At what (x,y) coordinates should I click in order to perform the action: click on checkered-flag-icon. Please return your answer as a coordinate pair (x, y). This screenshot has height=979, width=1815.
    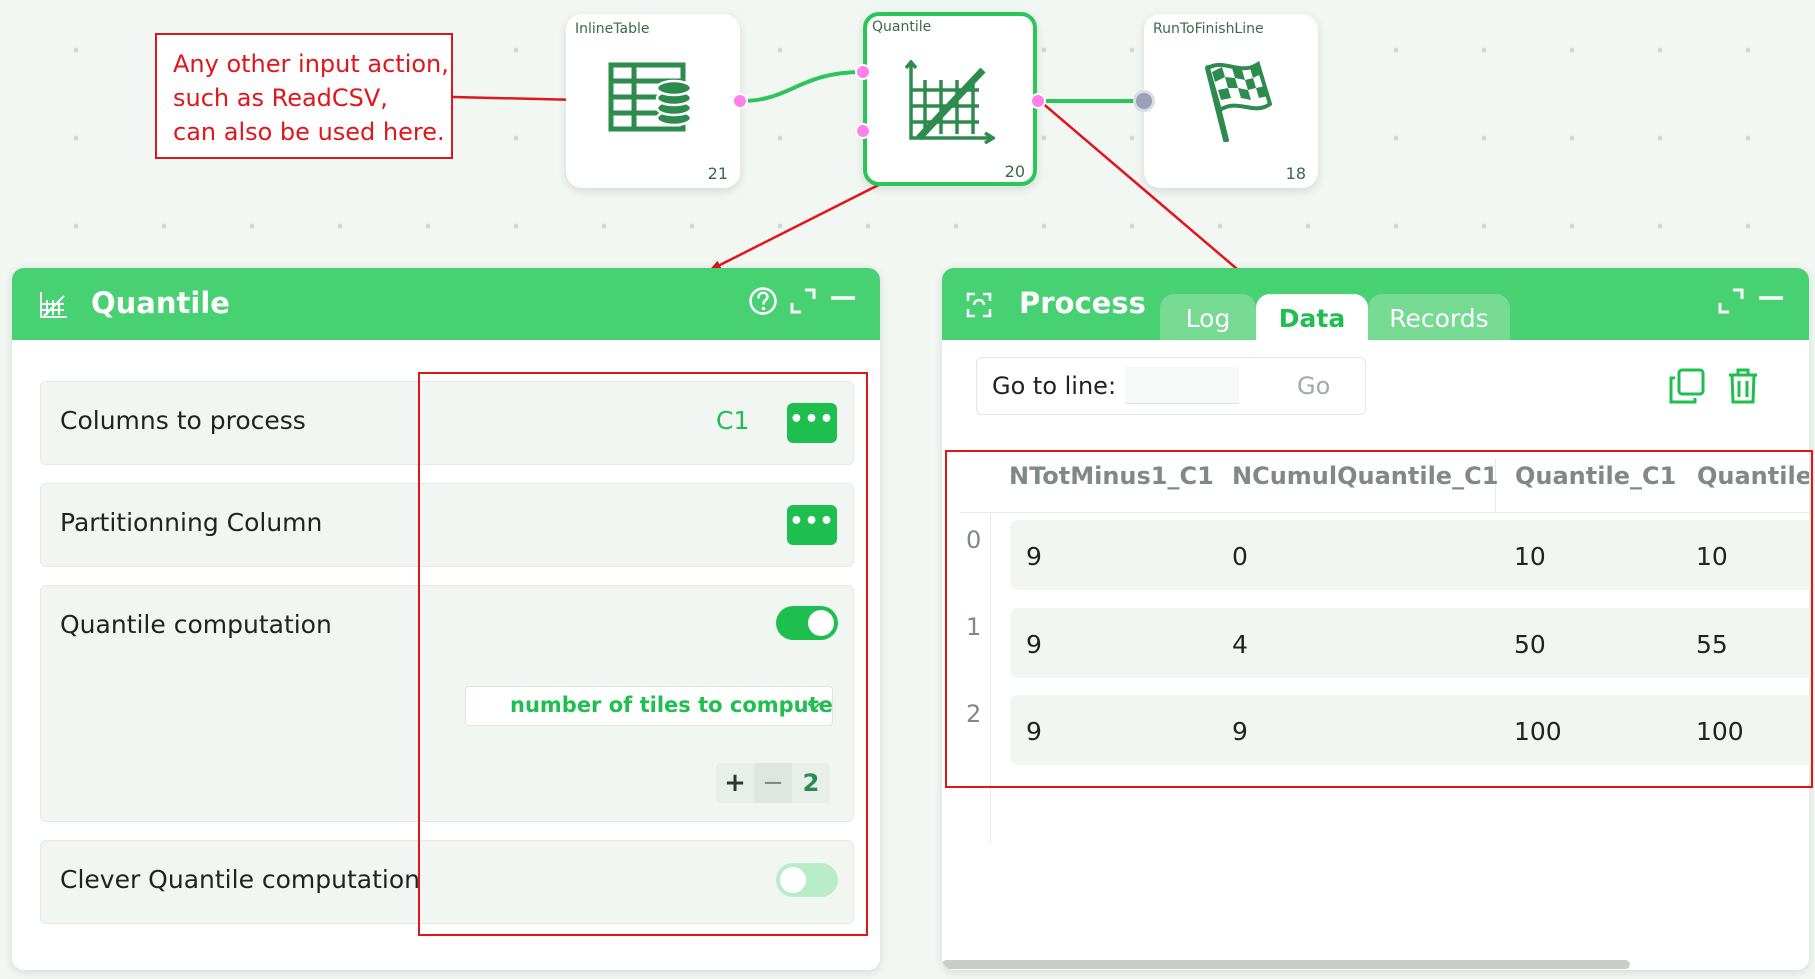
    Looking at the image, I should click on (1238, 101).